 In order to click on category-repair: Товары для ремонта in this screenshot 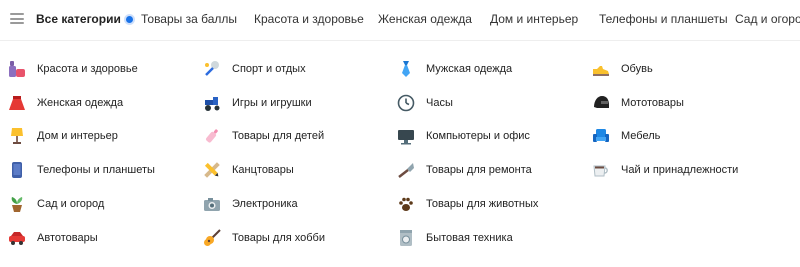, I will do `click(464, 170)`.